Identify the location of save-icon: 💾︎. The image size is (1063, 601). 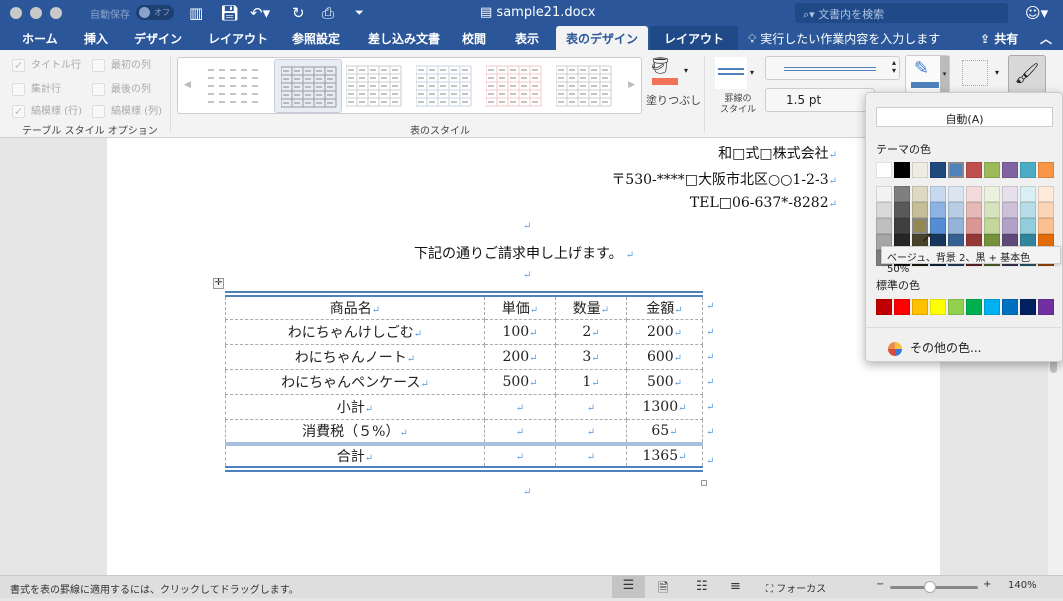
(229, 13).